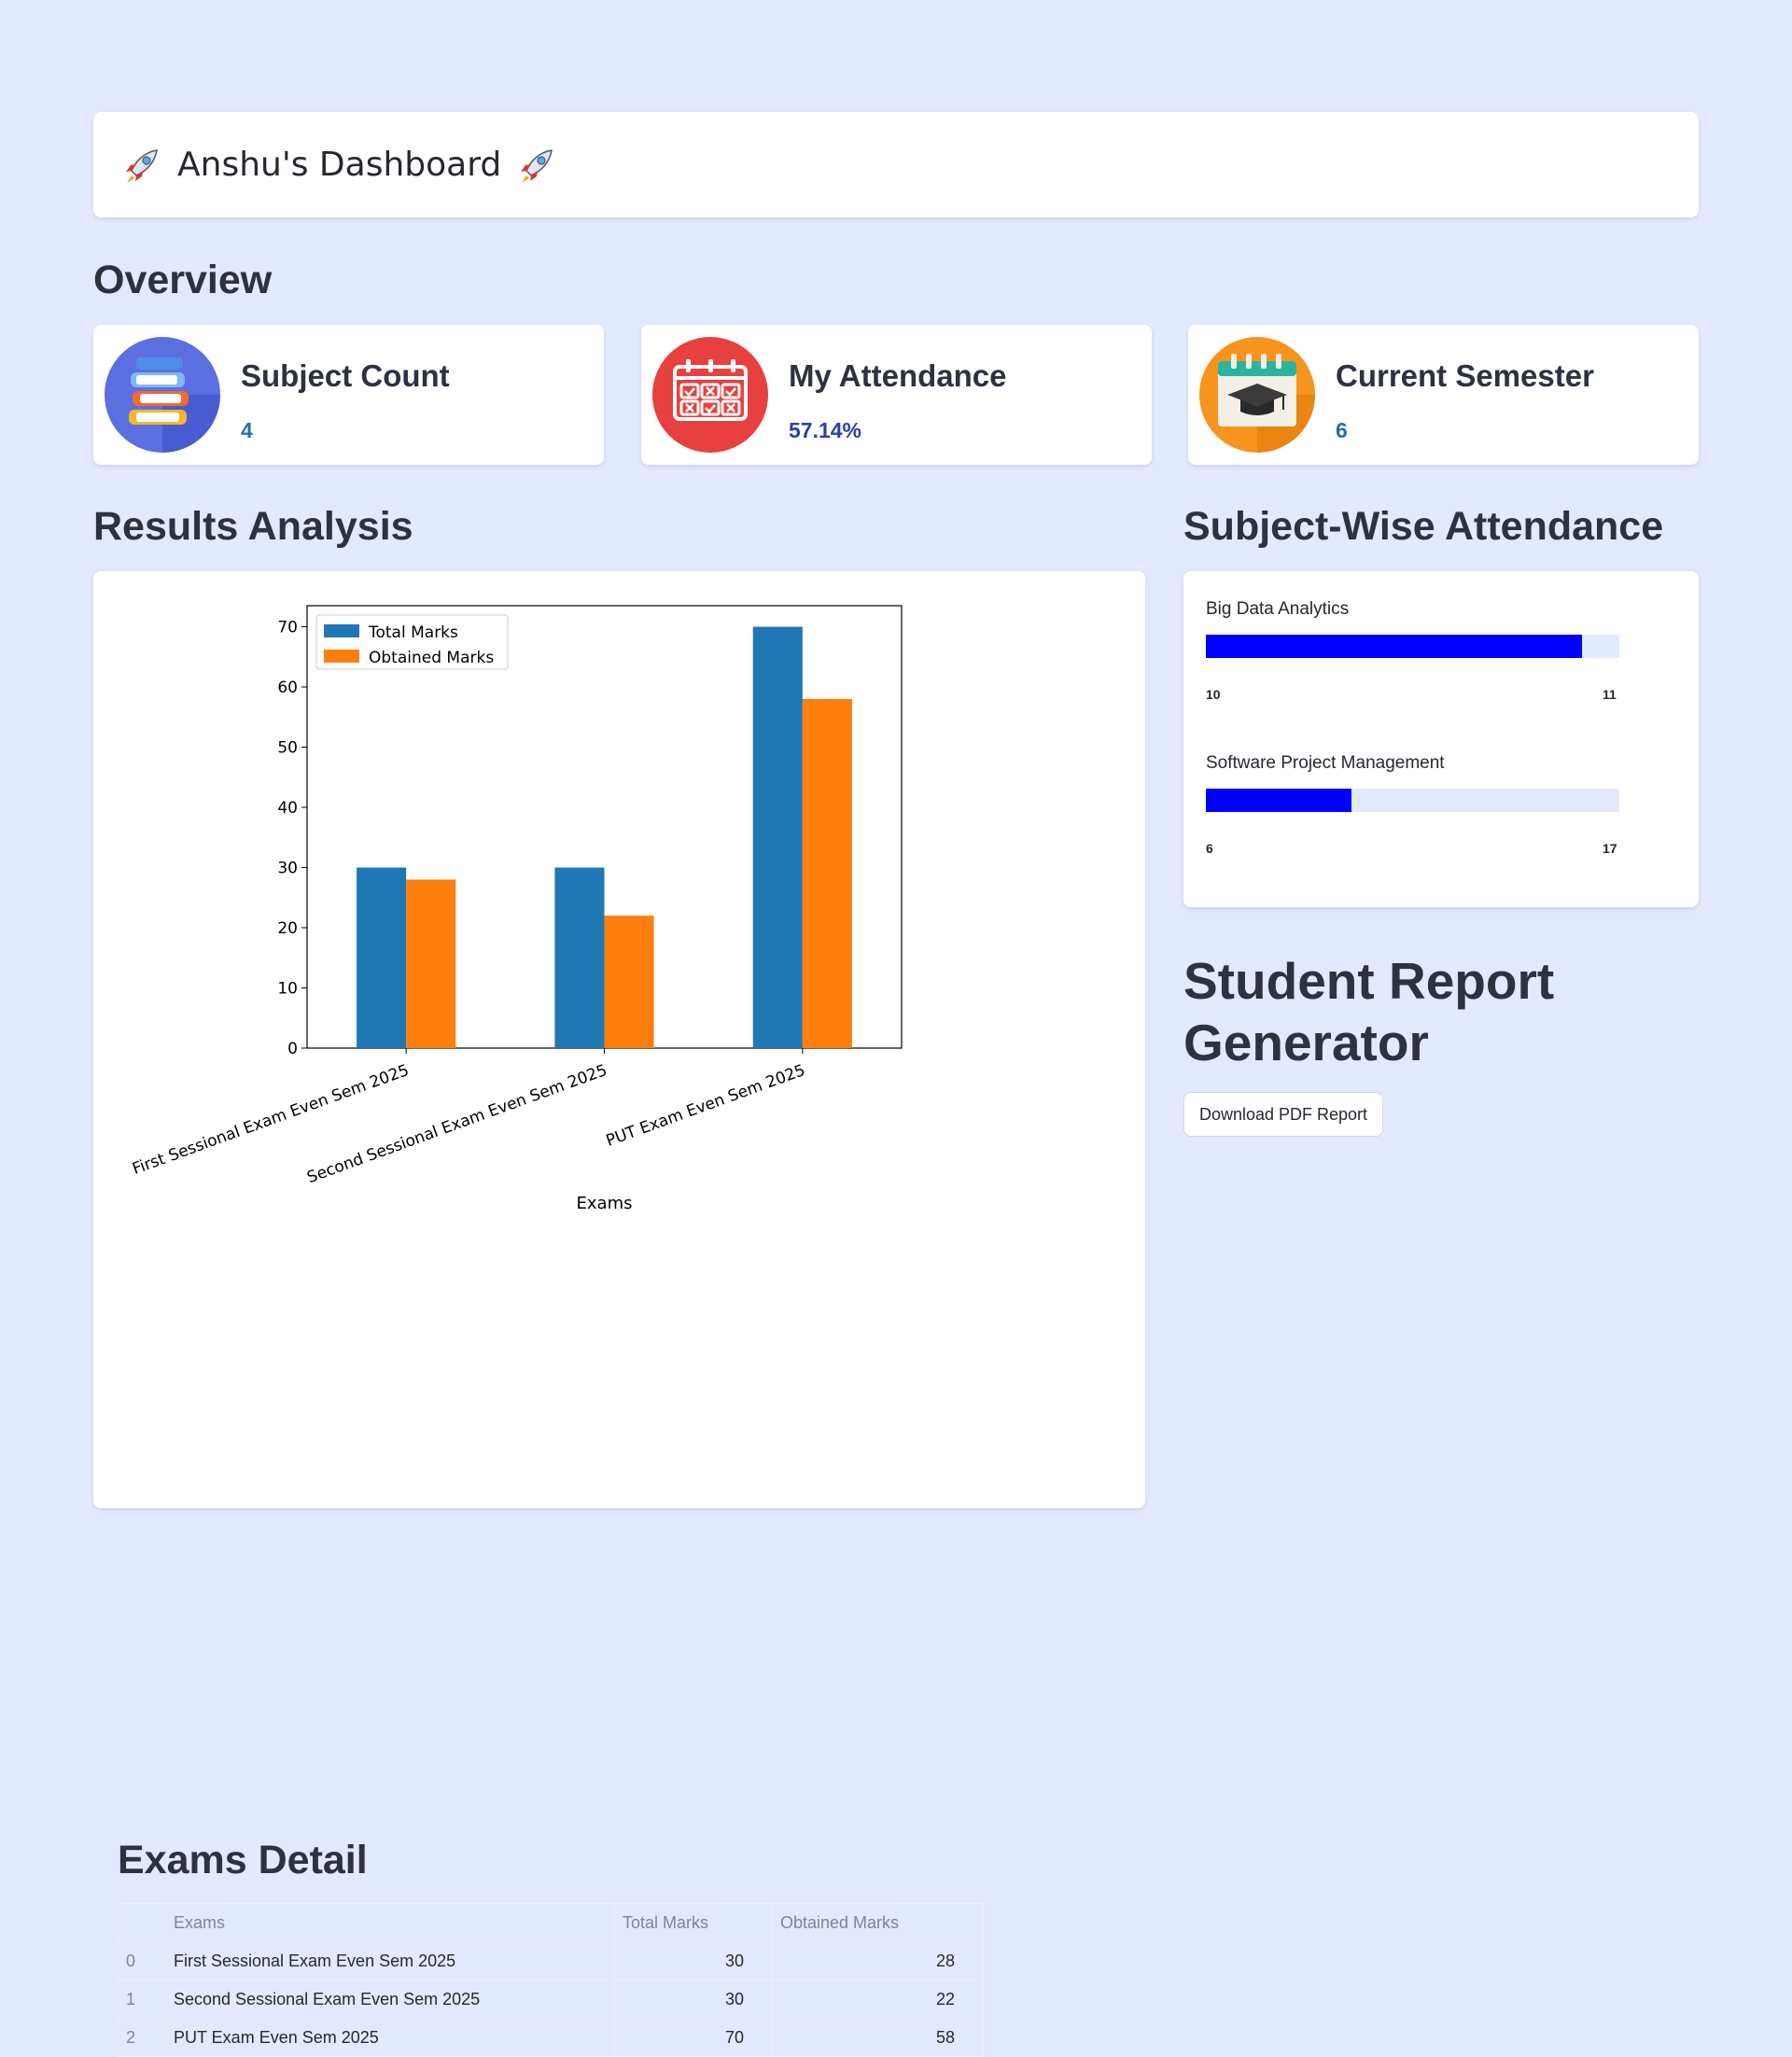  Describe the element at coordinates (896, 164) in the screenshot. I see `dashboard-header: Anshu's Dashboard` at that location.